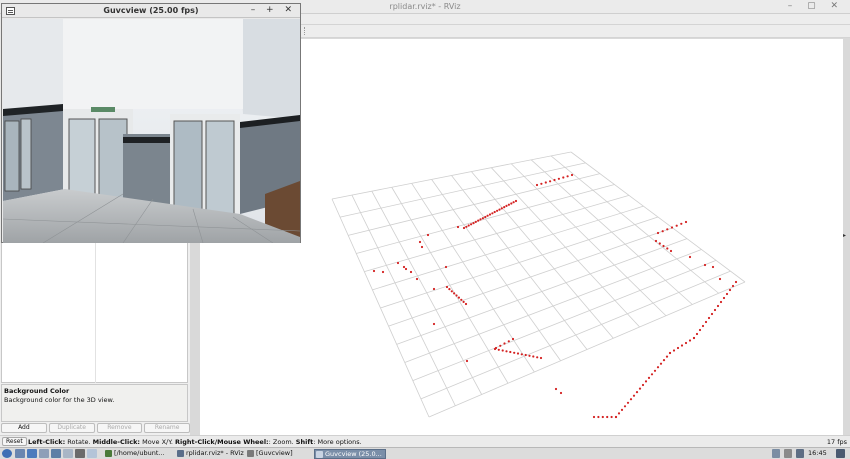  Describe the element at coordinates (250, 453) in the screenshot. I see `guvcview-icon` at that location.